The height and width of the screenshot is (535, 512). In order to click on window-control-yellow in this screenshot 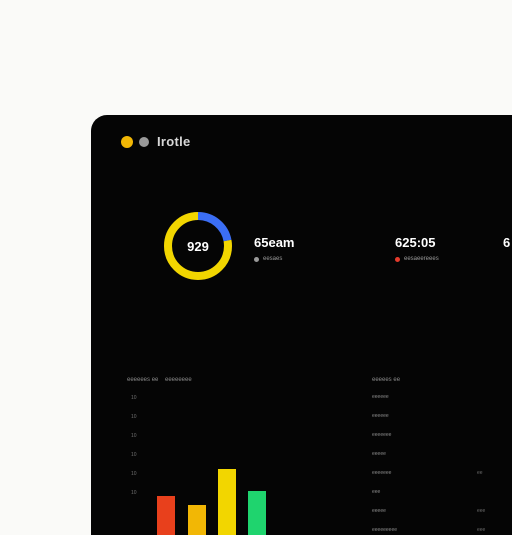, I will do `click(127, 142)`.